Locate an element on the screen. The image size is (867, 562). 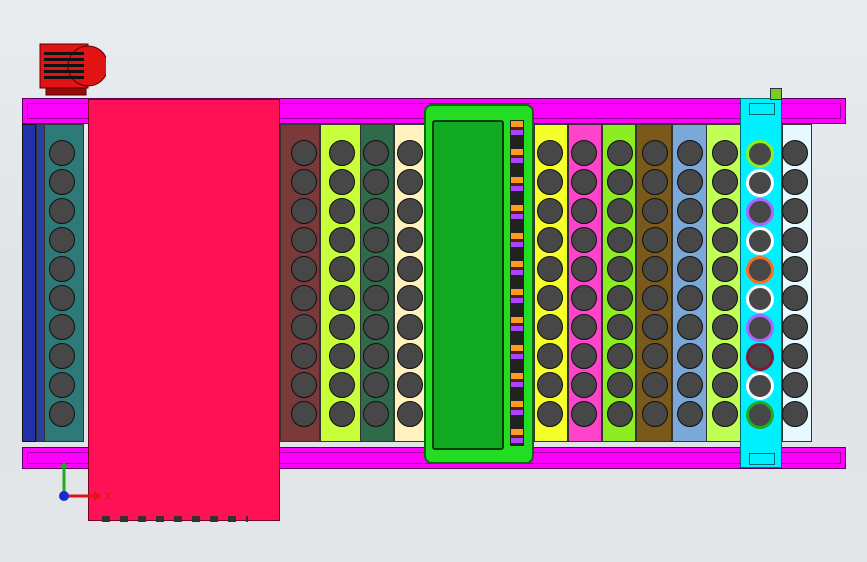
axis-triad: X is located at coordinates (85, 482).